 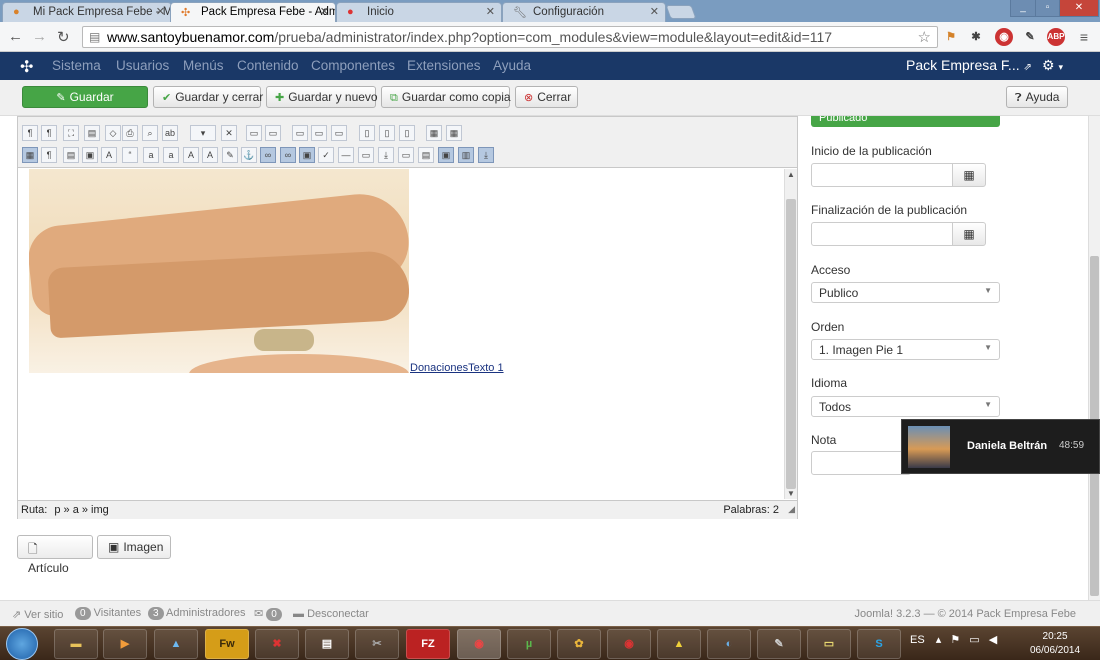 I want to click on extension-icon: ⚑, so click(x=951, y=37).